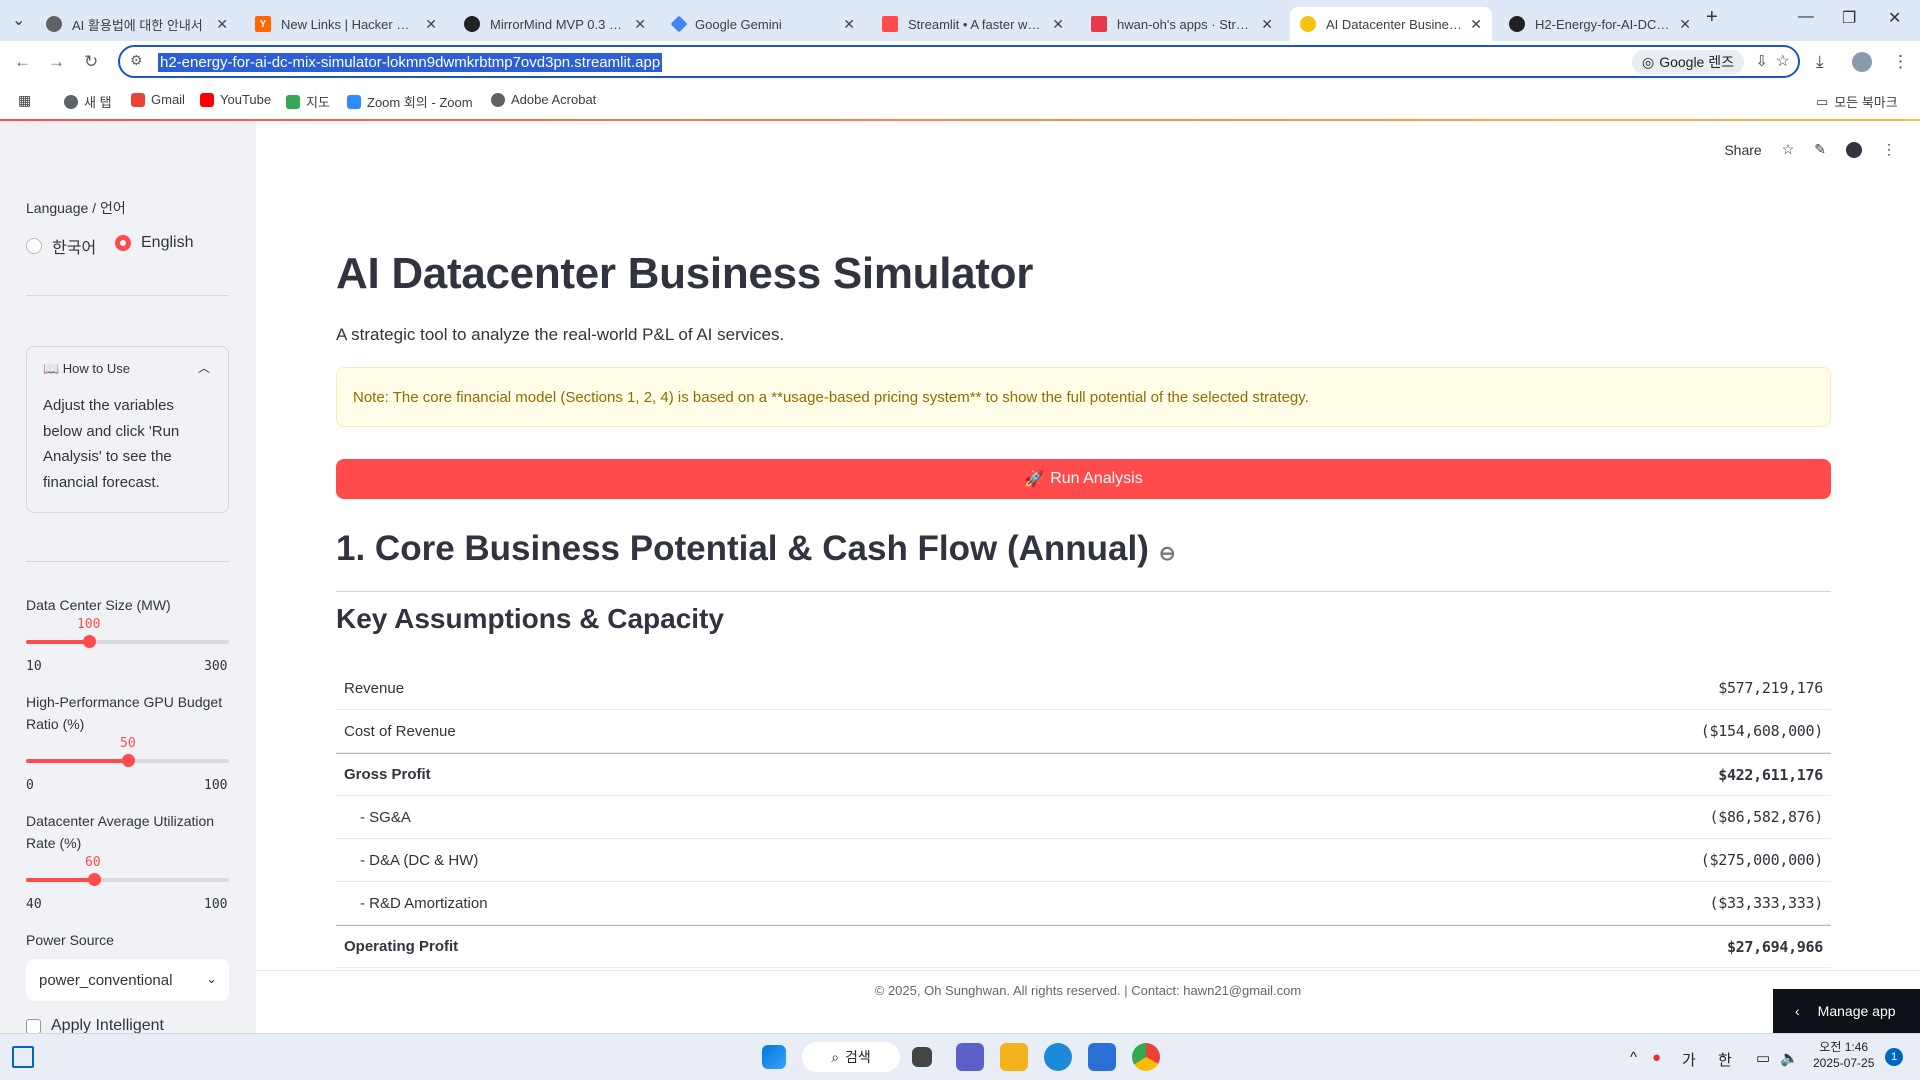 The width and height of the screenshot is (1920, 1080). Describe the element at coordinates (1656, 1057) in the screenshot. I see `security-icon: ●` at that location.